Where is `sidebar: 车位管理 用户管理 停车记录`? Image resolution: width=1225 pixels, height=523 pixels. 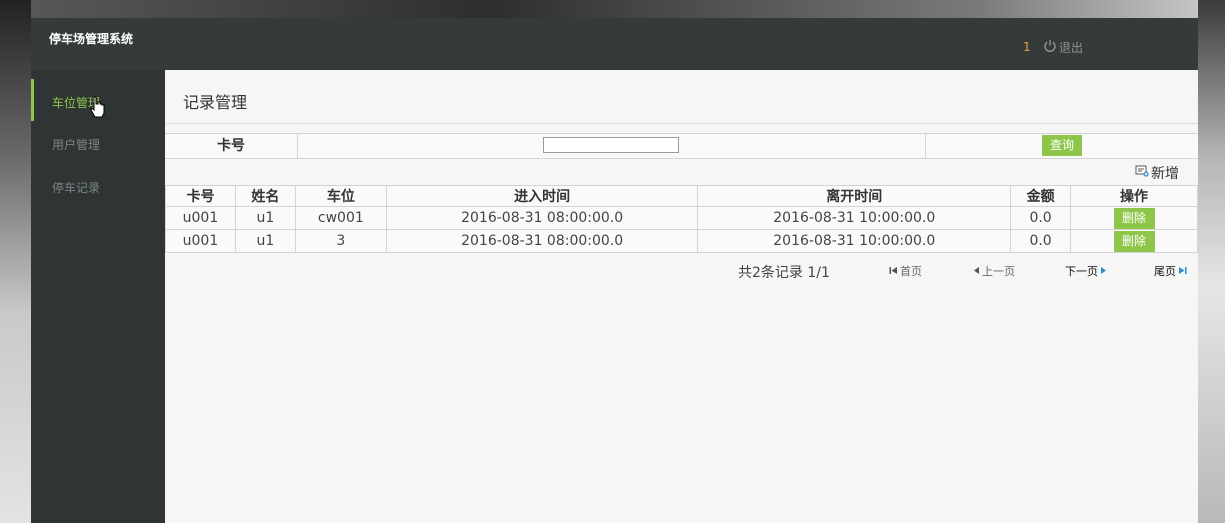 sidebar: 车位管理 用户管理 停车记录 is located at coordinates (98, 296).